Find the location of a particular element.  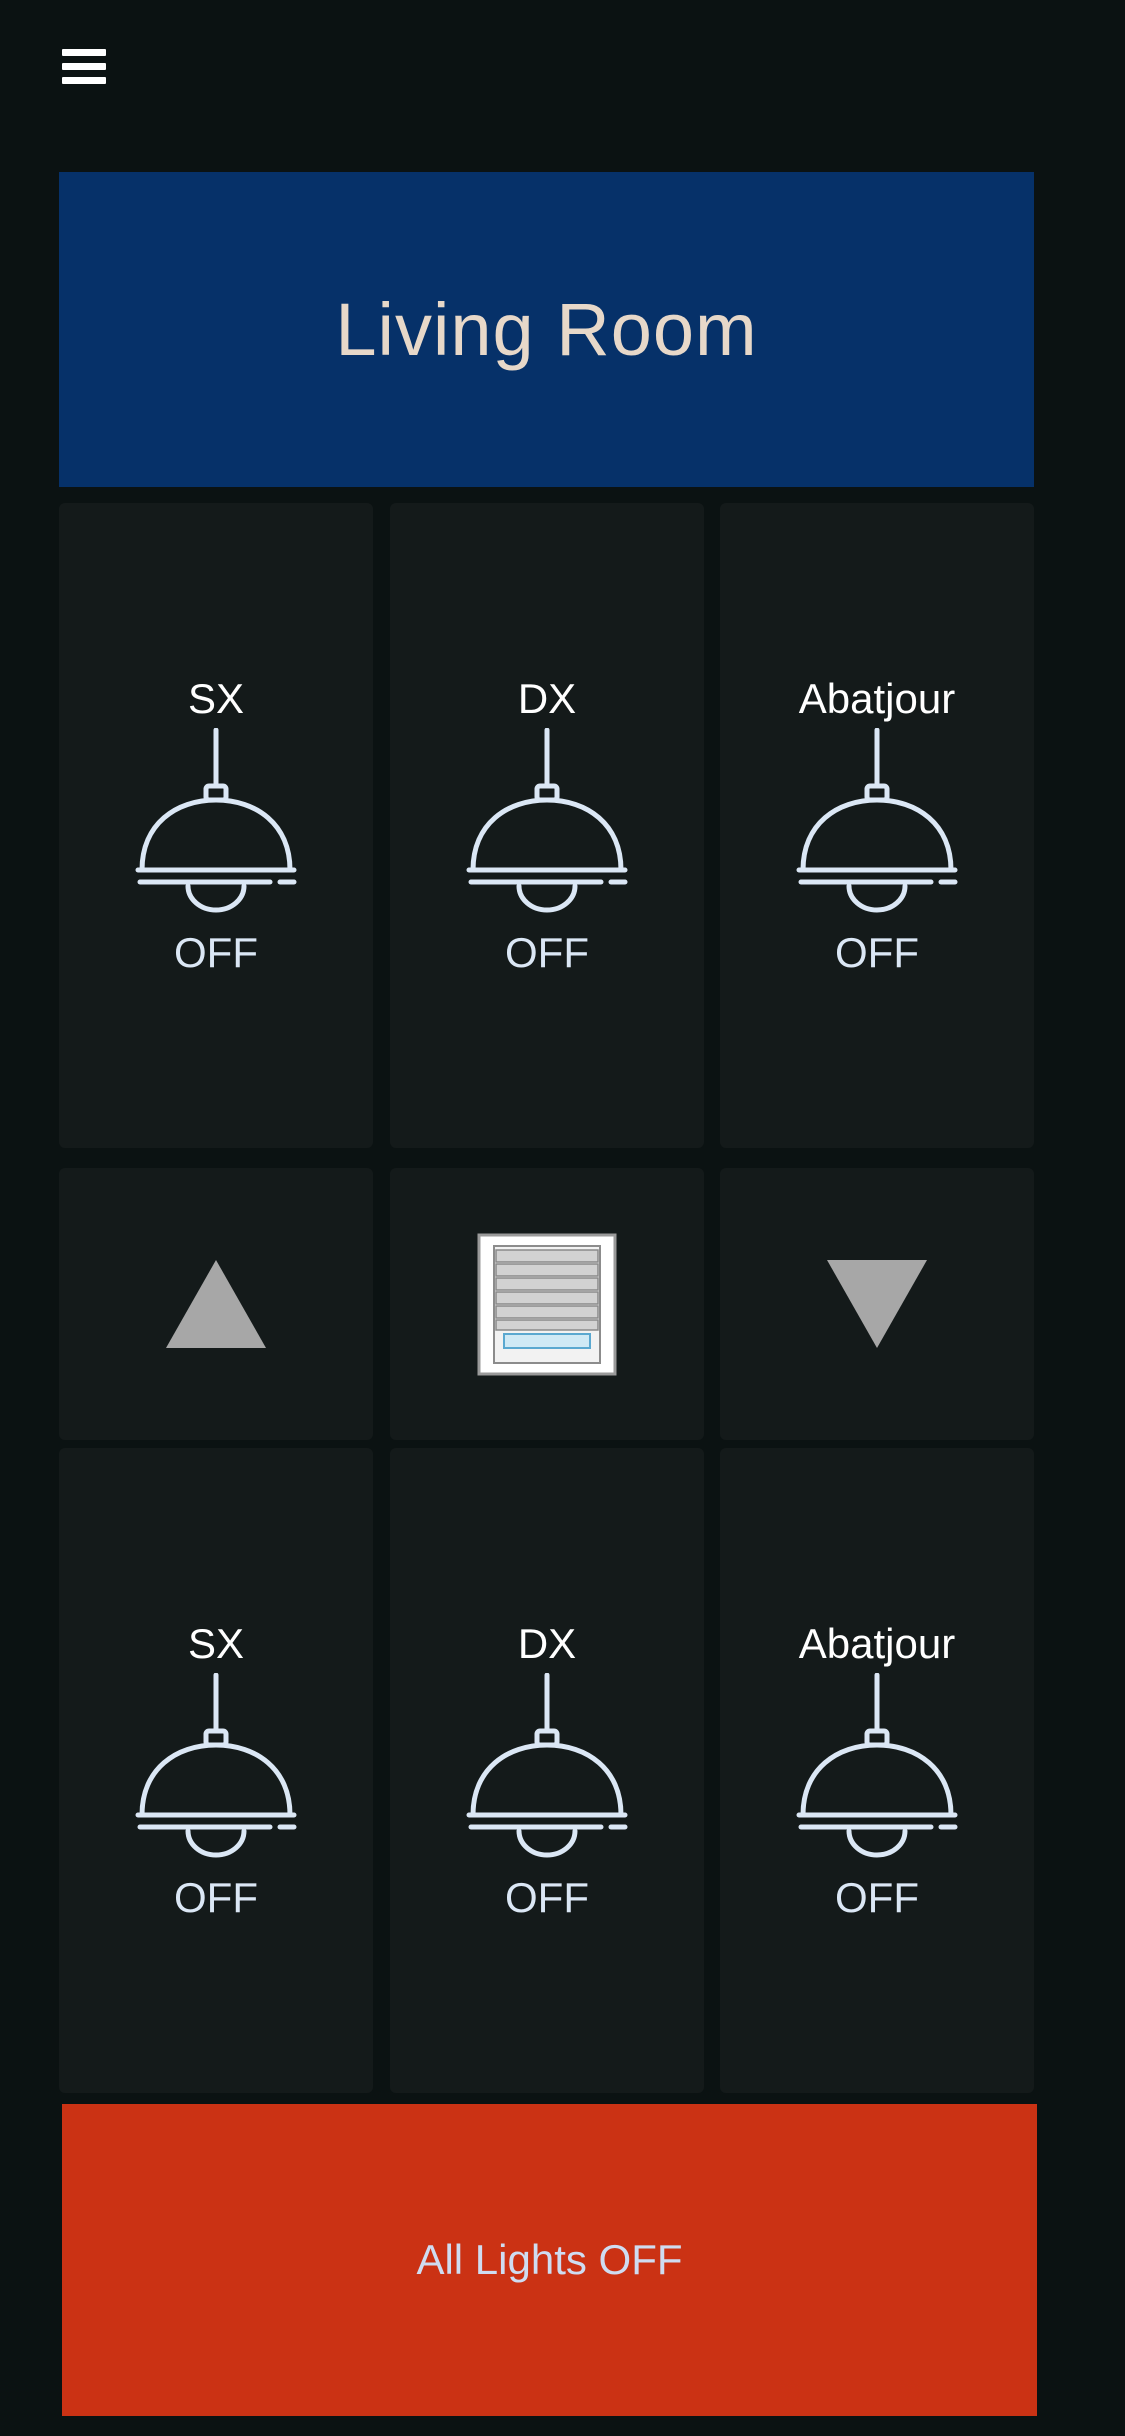

triangle-down-icon is located at coordinates (877, 1304).